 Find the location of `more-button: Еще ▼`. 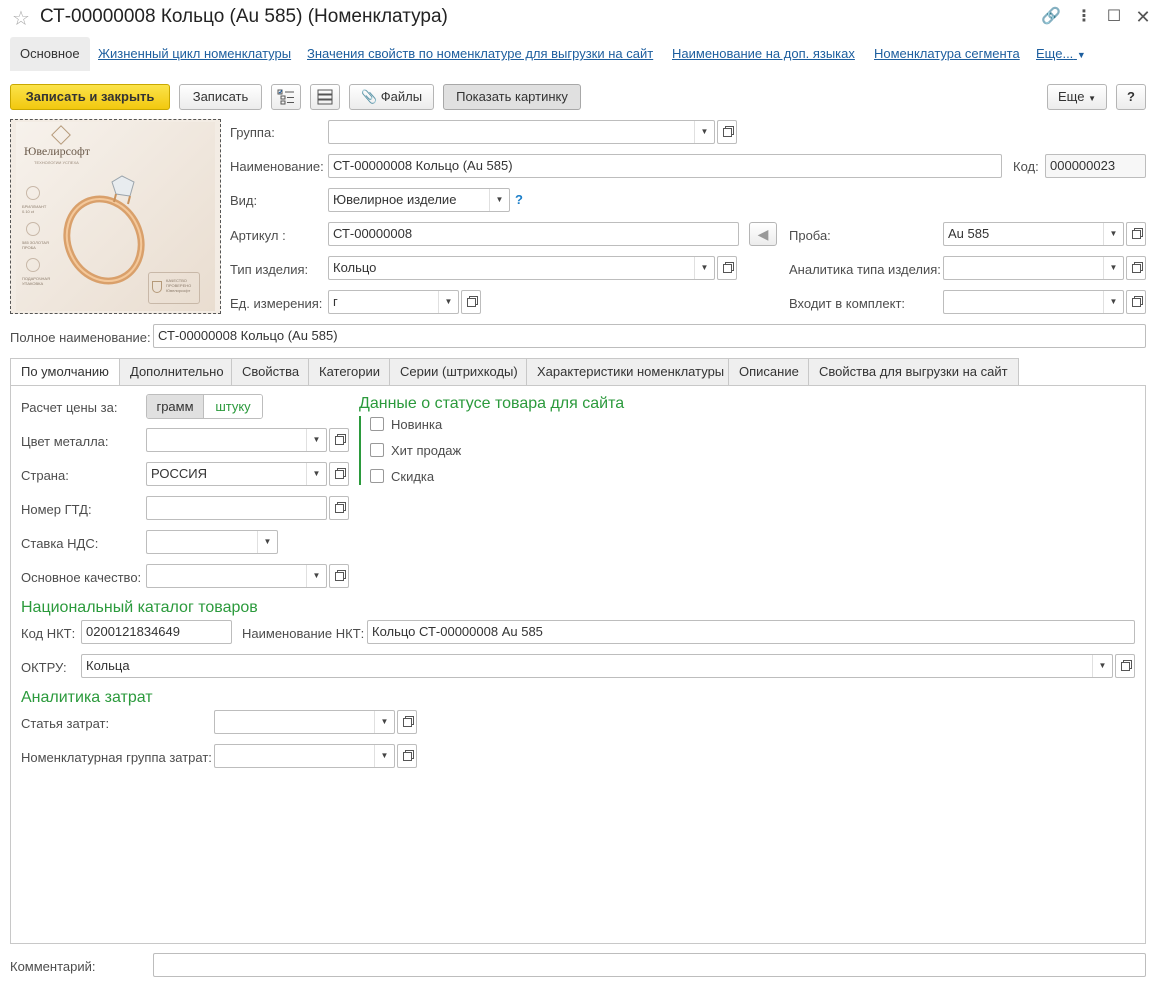

more-button: Еще ▼ is located at coordinates (1077, 97).